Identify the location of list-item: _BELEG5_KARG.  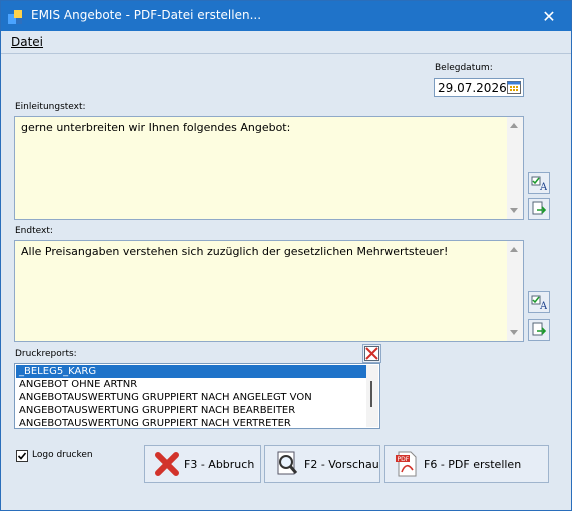
(191, 371).